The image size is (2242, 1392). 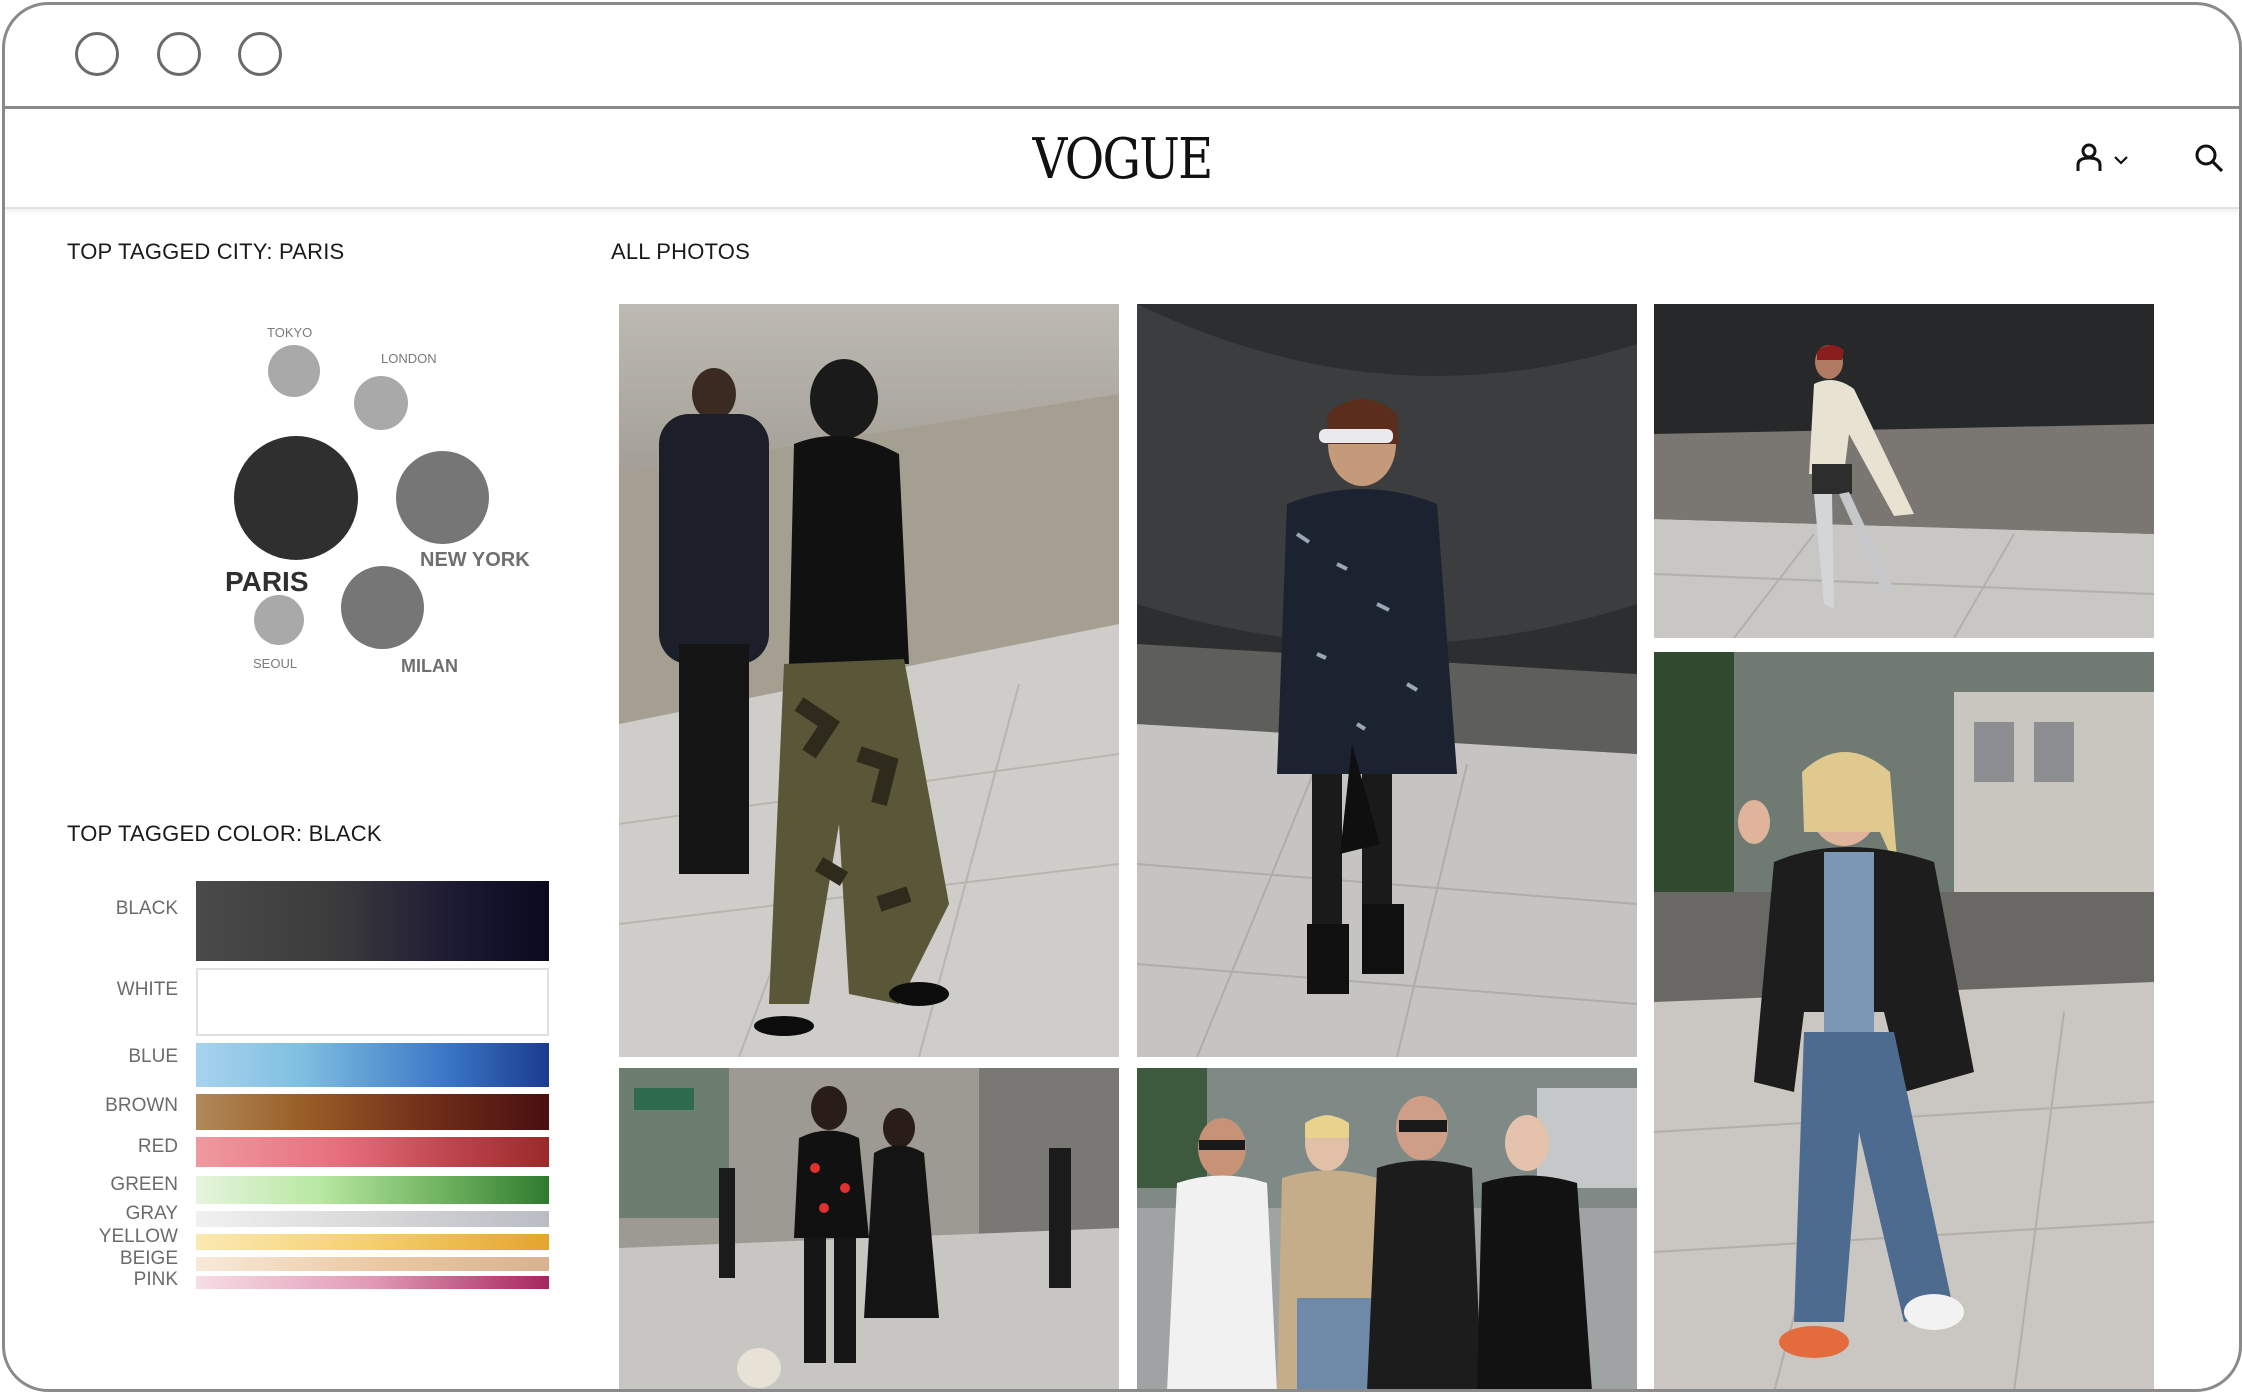 What do you see at coordinates (869, 680) in the screenshot?
I see `photo-camo-pants` at bounding box center [869, 680].